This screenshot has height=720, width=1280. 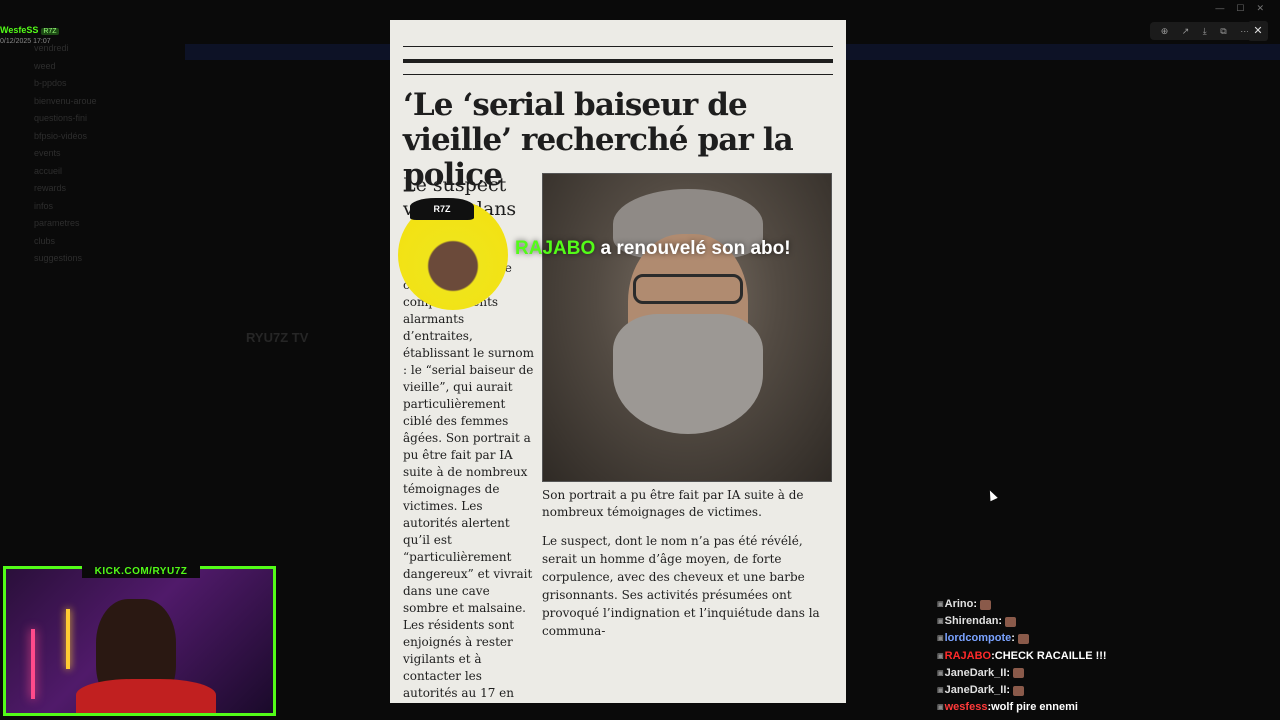 I want to click on suspect-portrait, so click(x=687, y=327).